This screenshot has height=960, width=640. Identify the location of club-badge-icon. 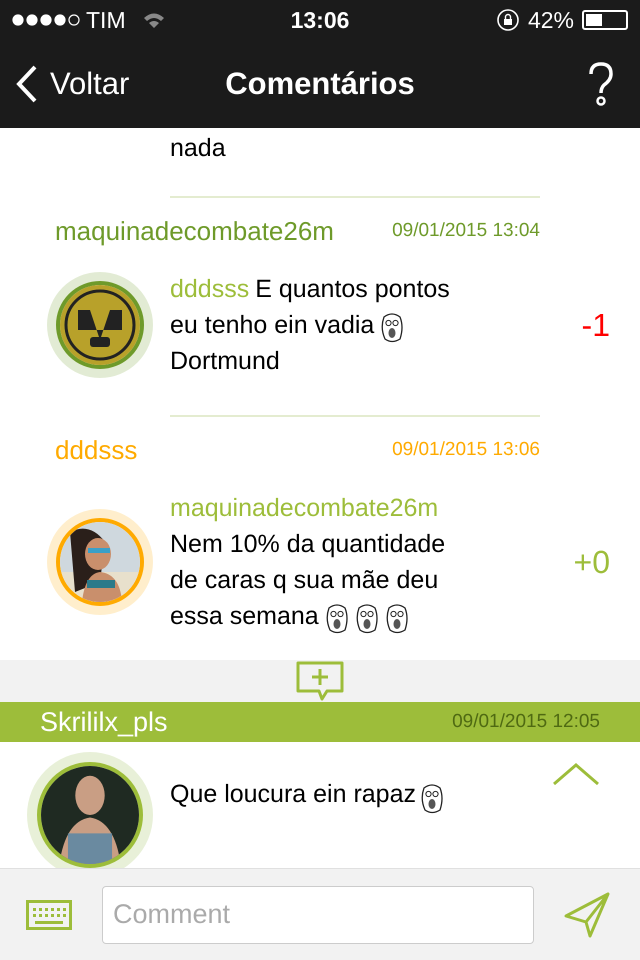
(100, 324).